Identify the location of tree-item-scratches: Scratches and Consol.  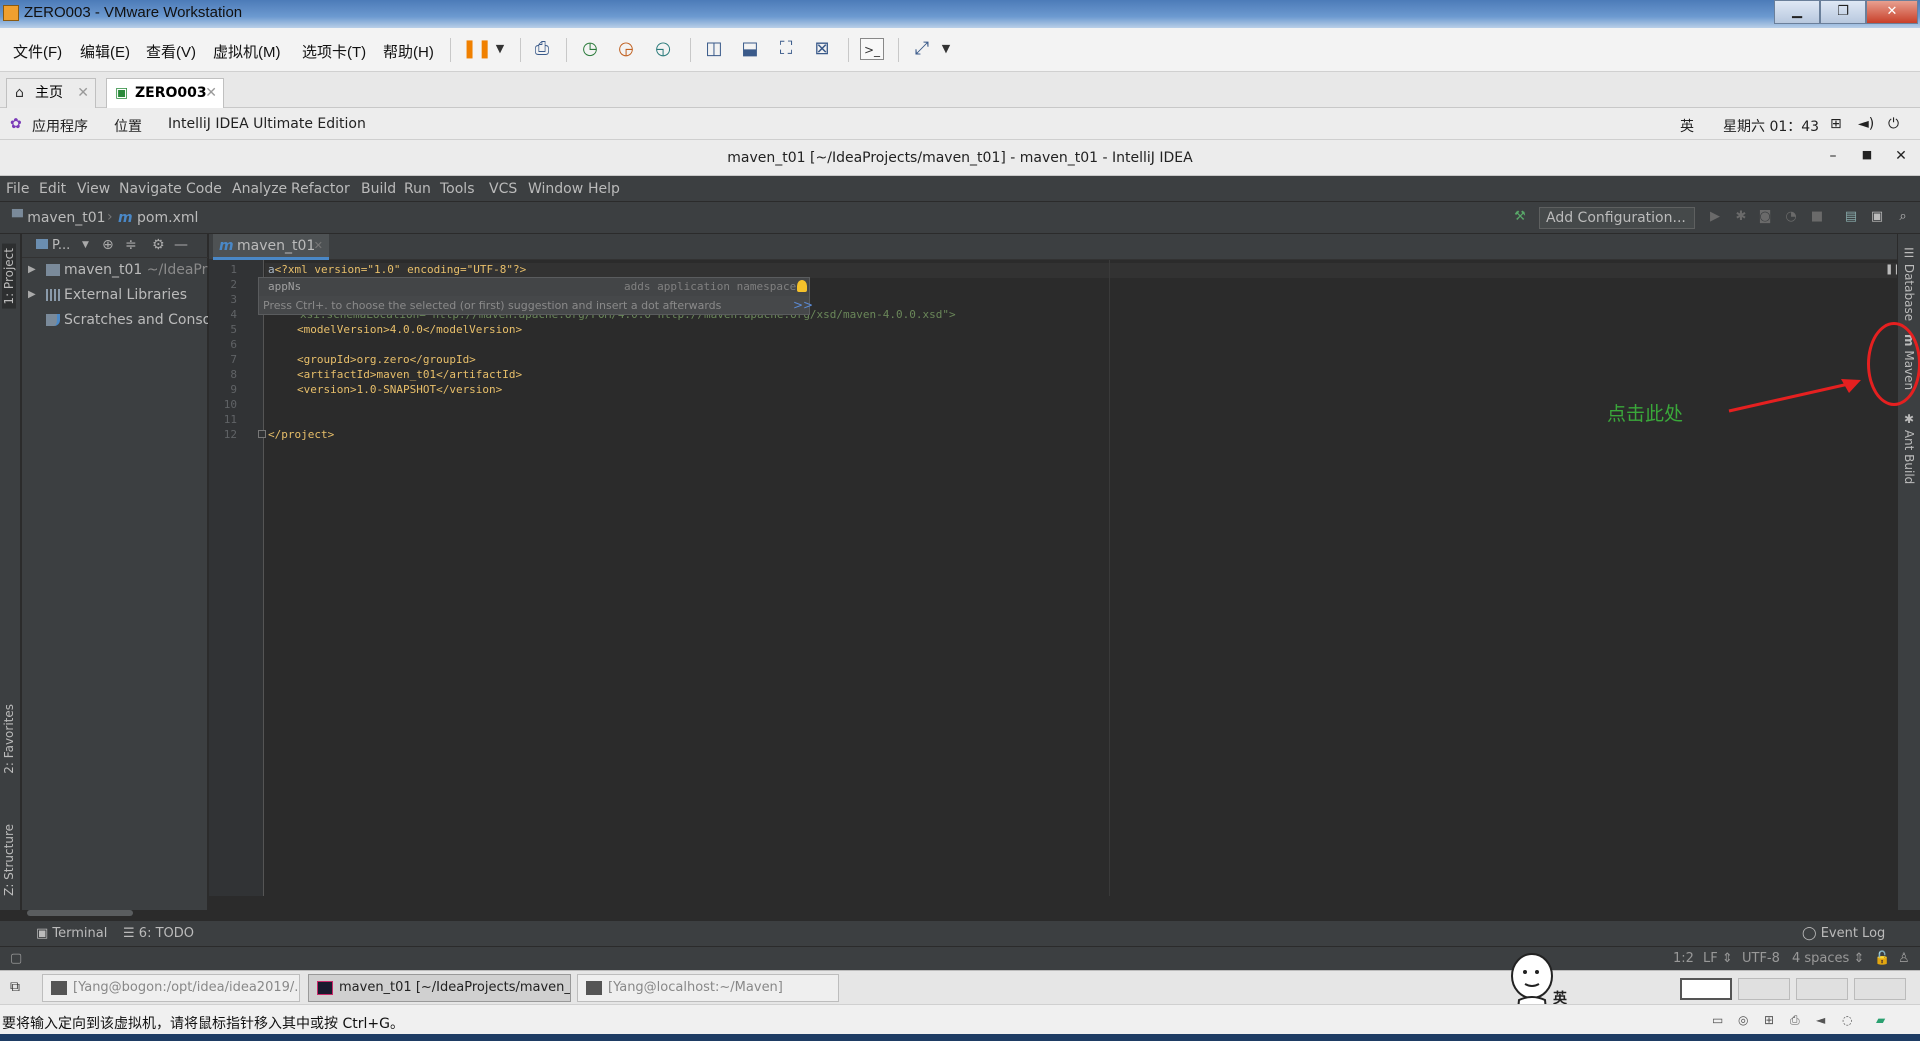
(115, 320).